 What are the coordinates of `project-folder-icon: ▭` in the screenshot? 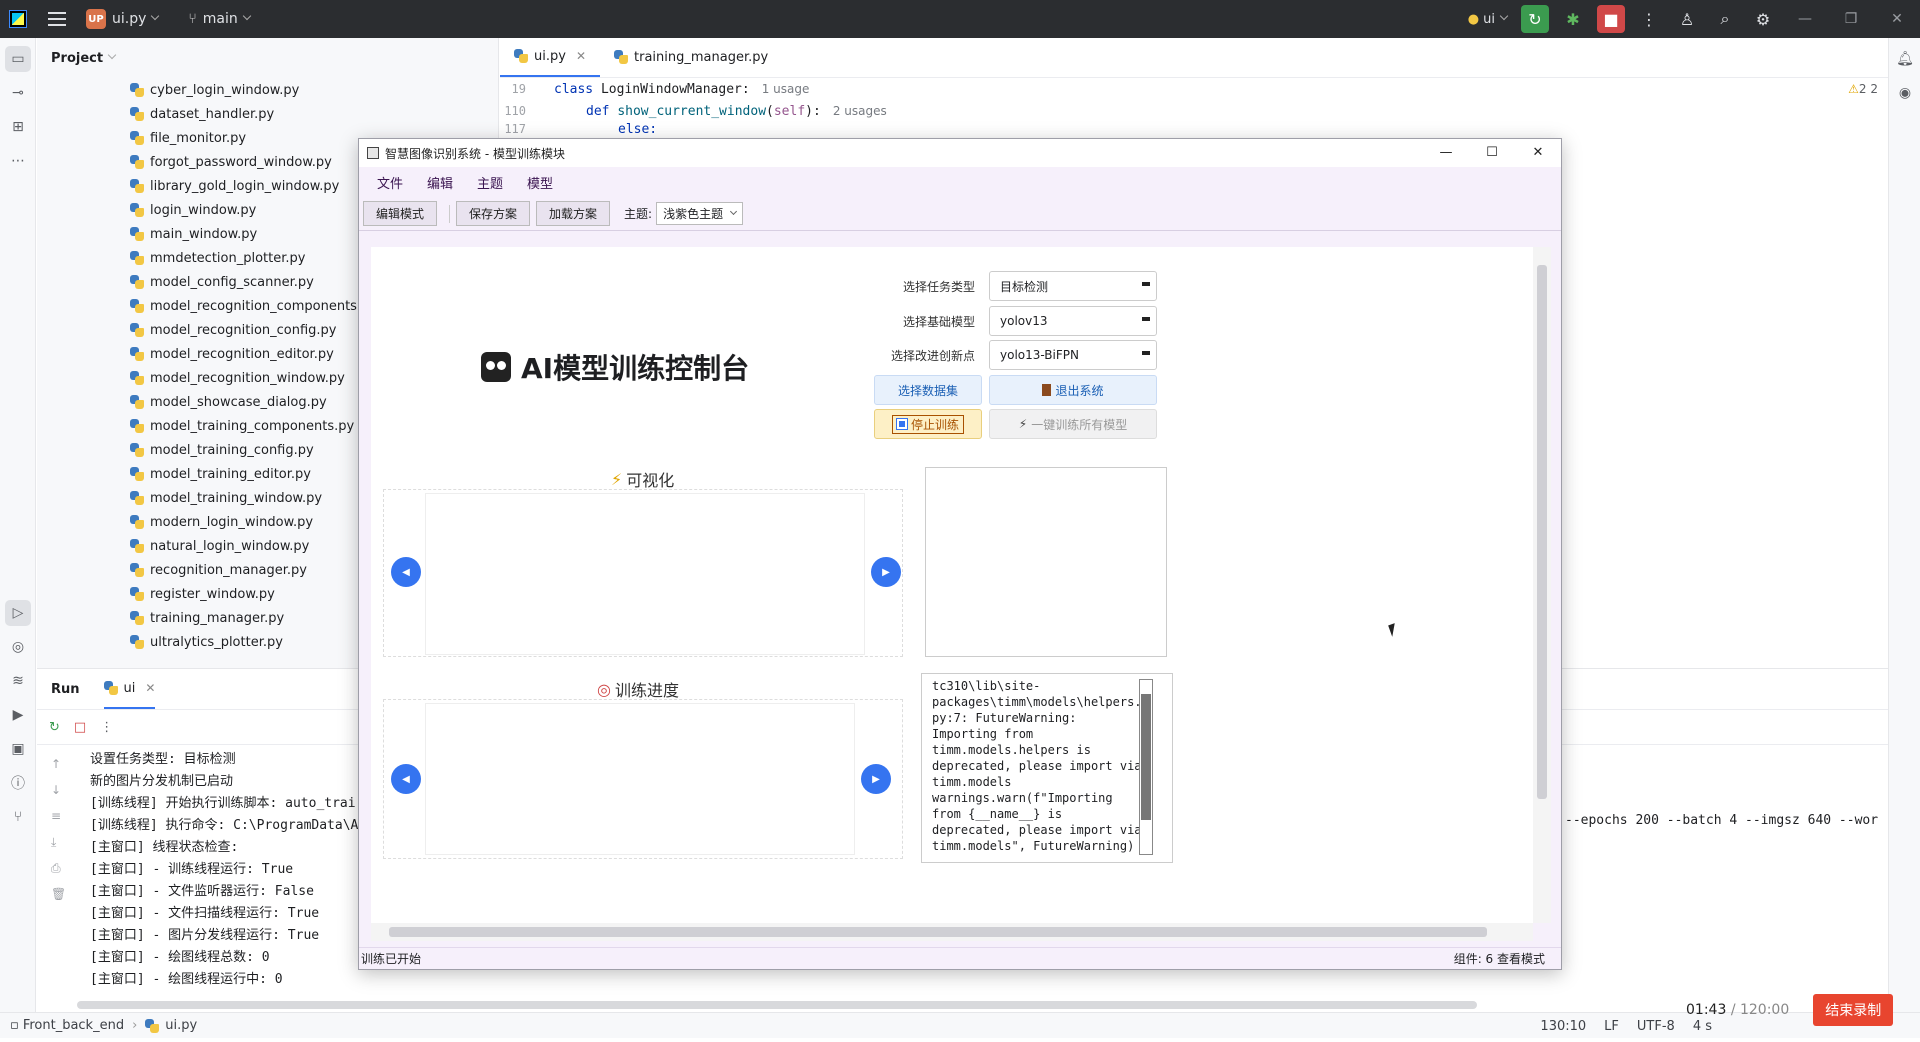 It's located at (18, 59).